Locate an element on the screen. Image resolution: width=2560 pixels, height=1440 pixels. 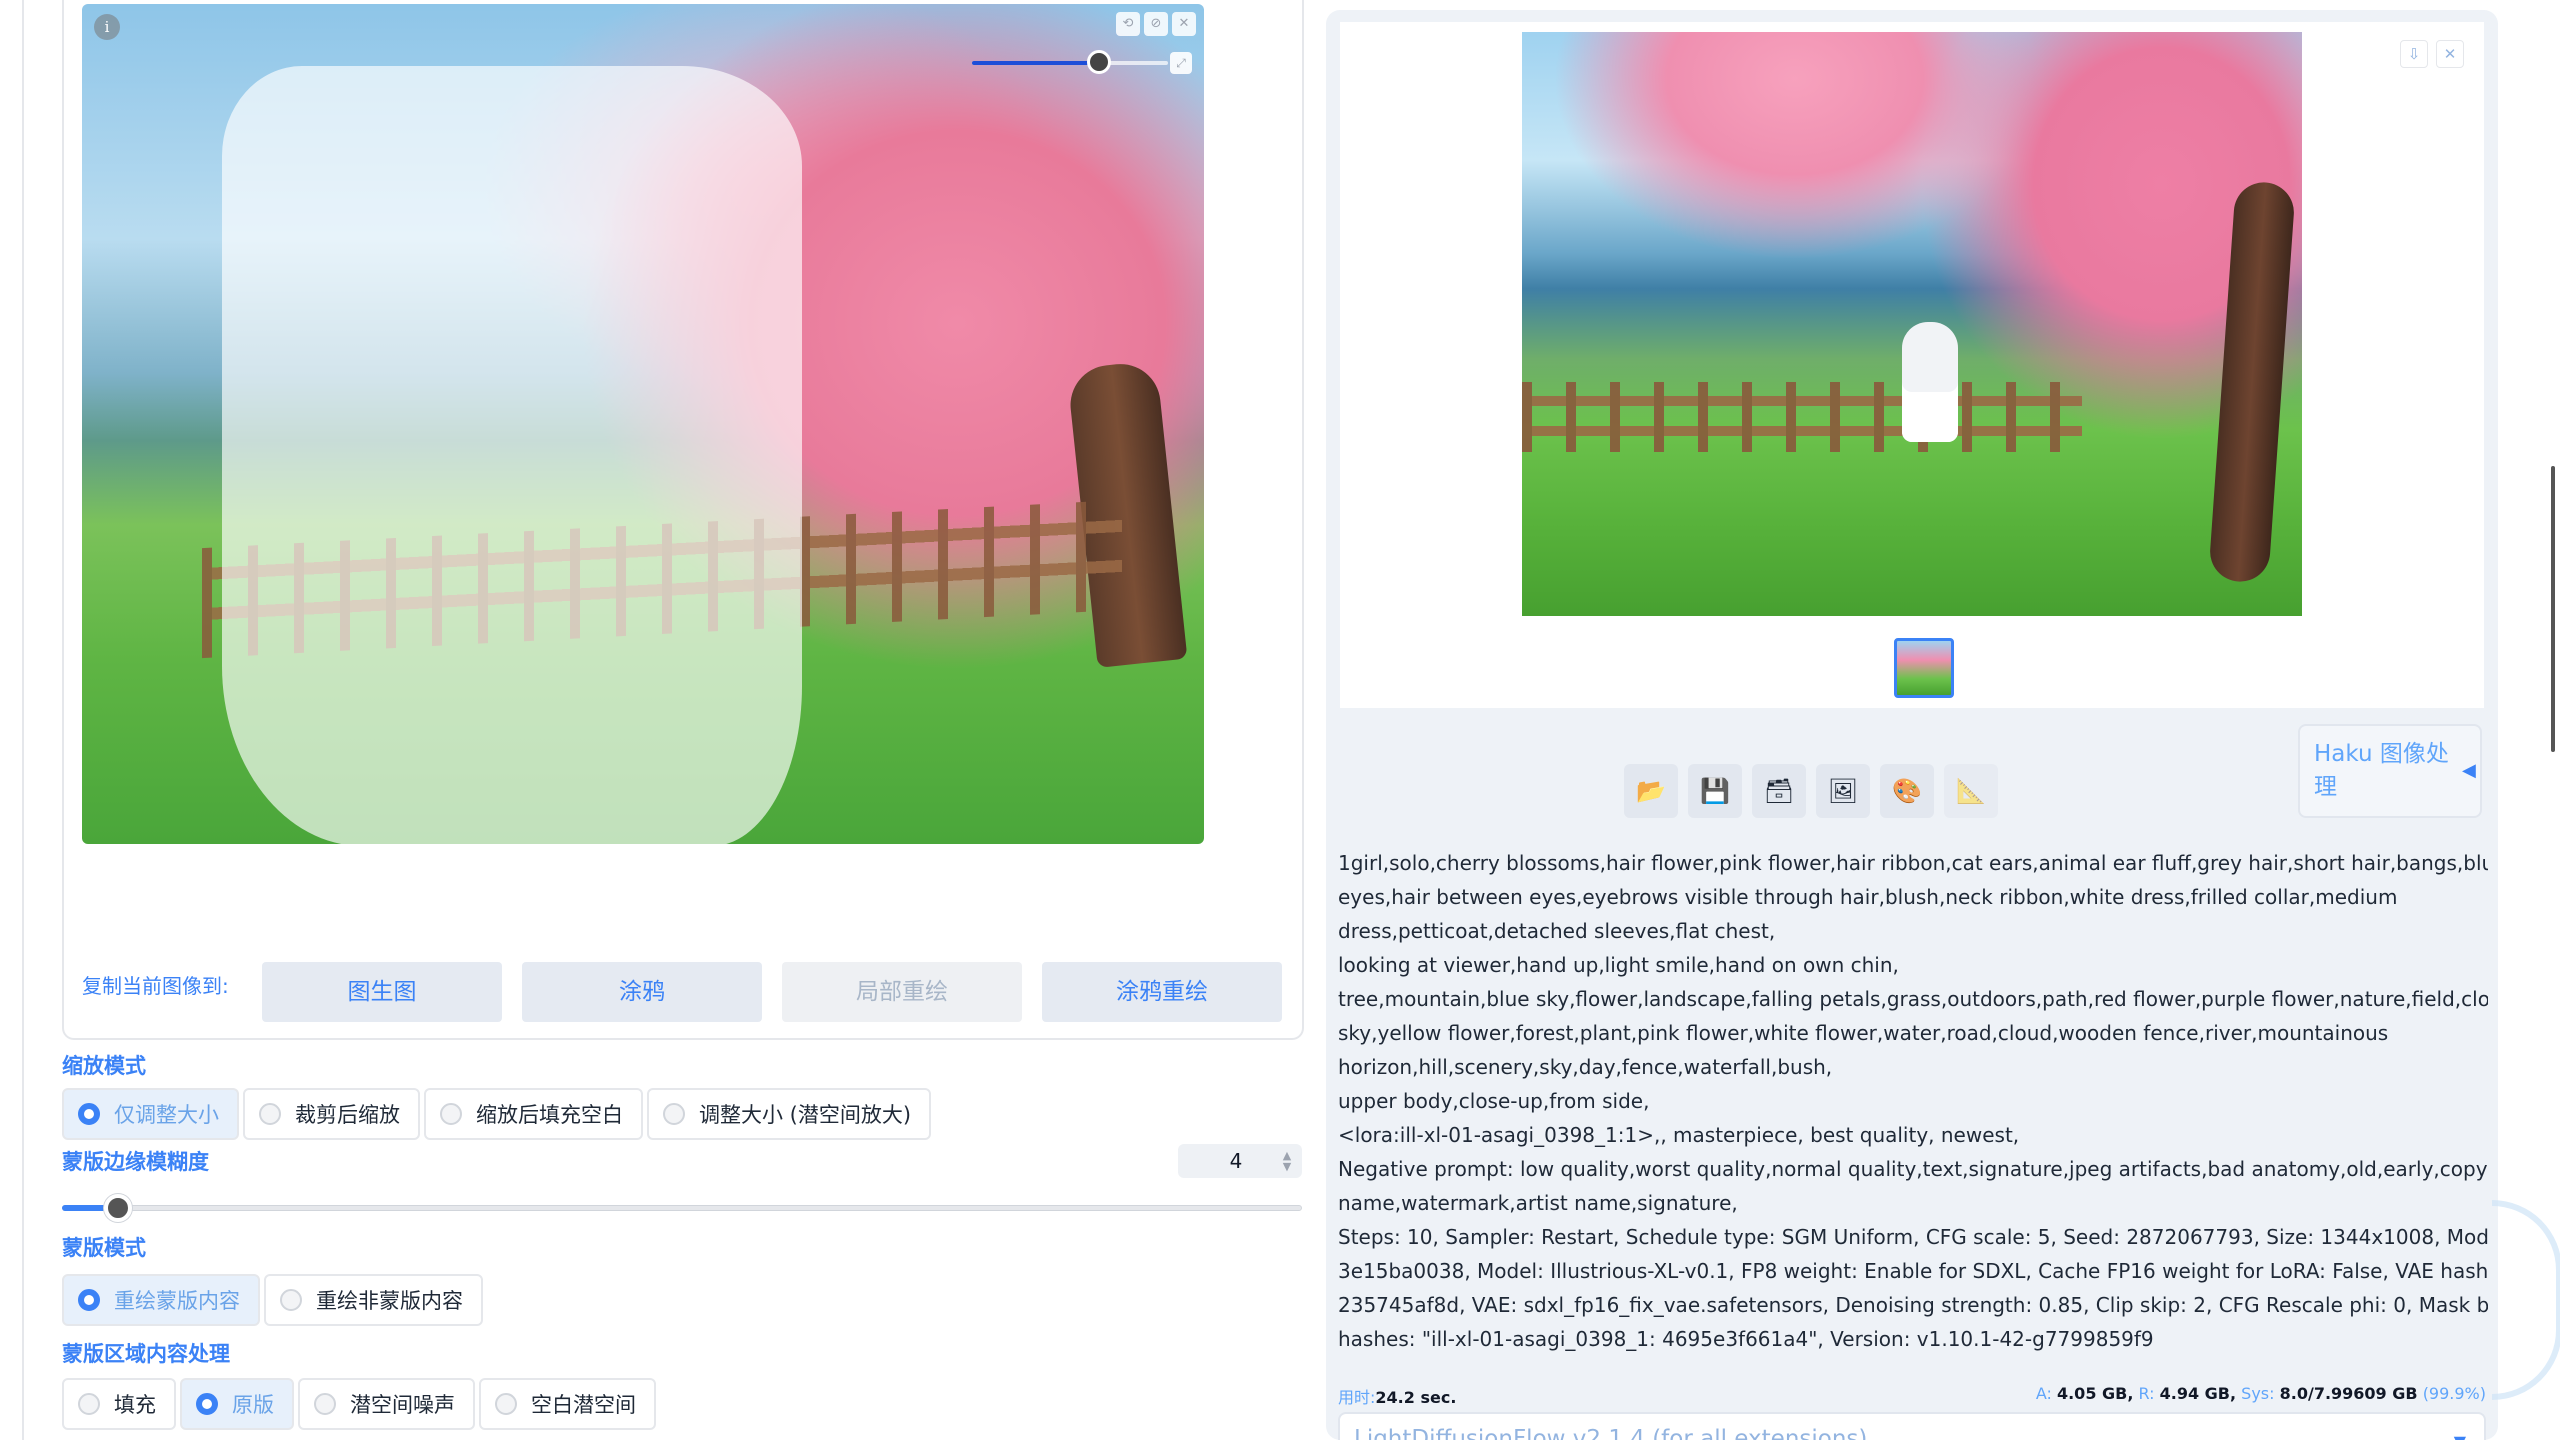
blur-slider-thumb is located at coordinates (117, 1208).